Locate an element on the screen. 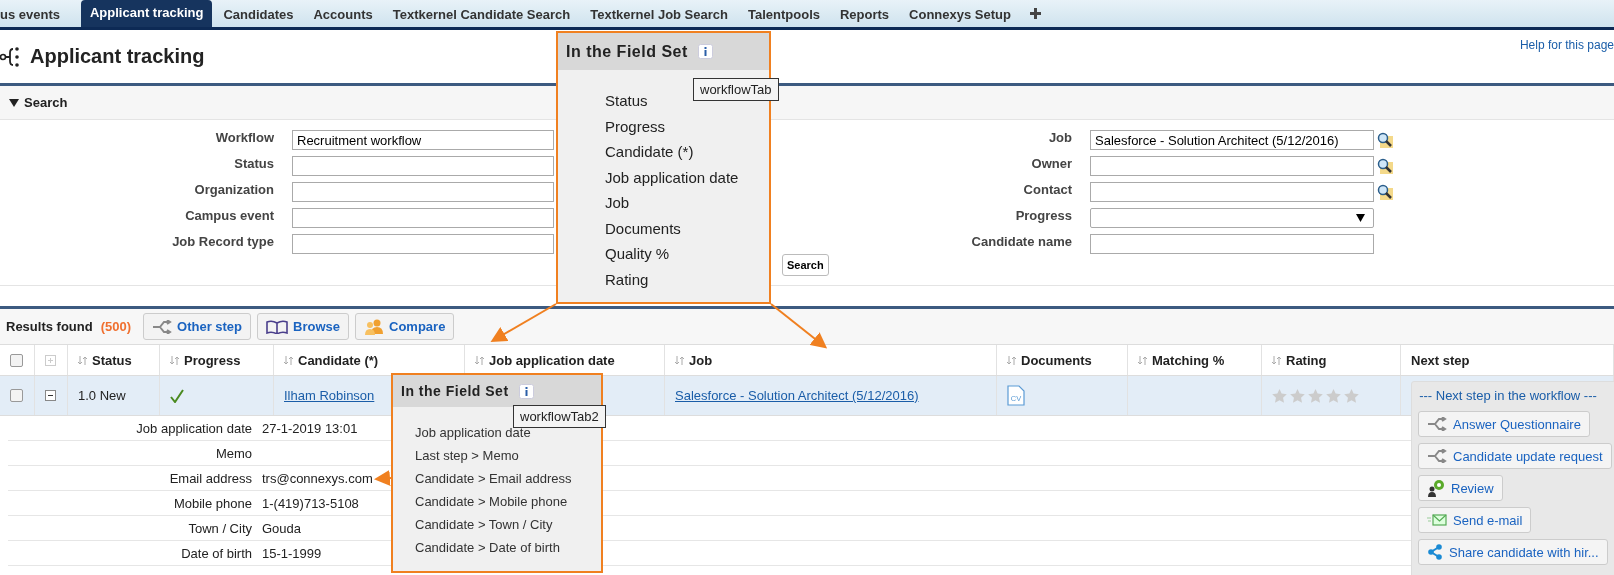  field-name: Job application date is located at coordinates (672, 177).